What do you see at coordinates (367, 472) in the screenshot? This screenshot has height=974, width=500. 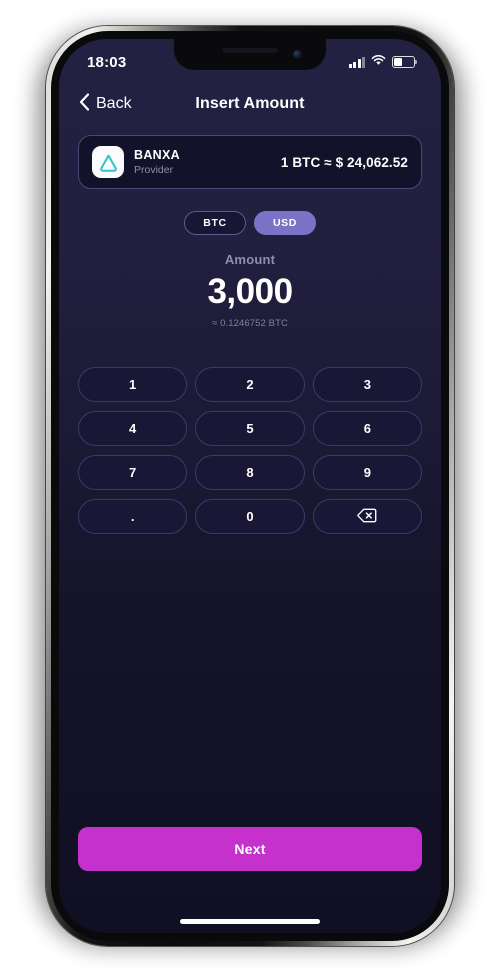 I see `key-9: 9` at bounding box center [367, 472].